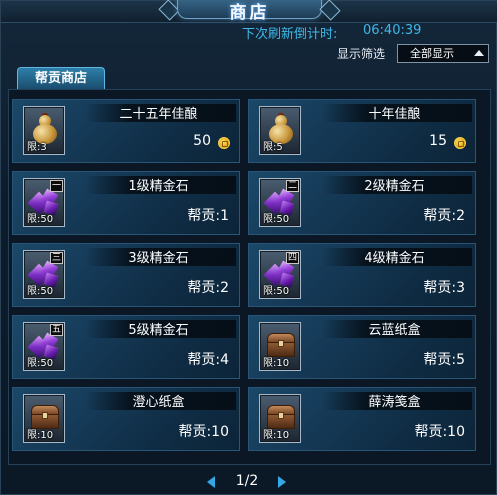 Image resolution: width=497 pixels, height=495 pixels. I want to click on shop-item-card: 限:3 二十五年佳酿 50, so click(126, 131).